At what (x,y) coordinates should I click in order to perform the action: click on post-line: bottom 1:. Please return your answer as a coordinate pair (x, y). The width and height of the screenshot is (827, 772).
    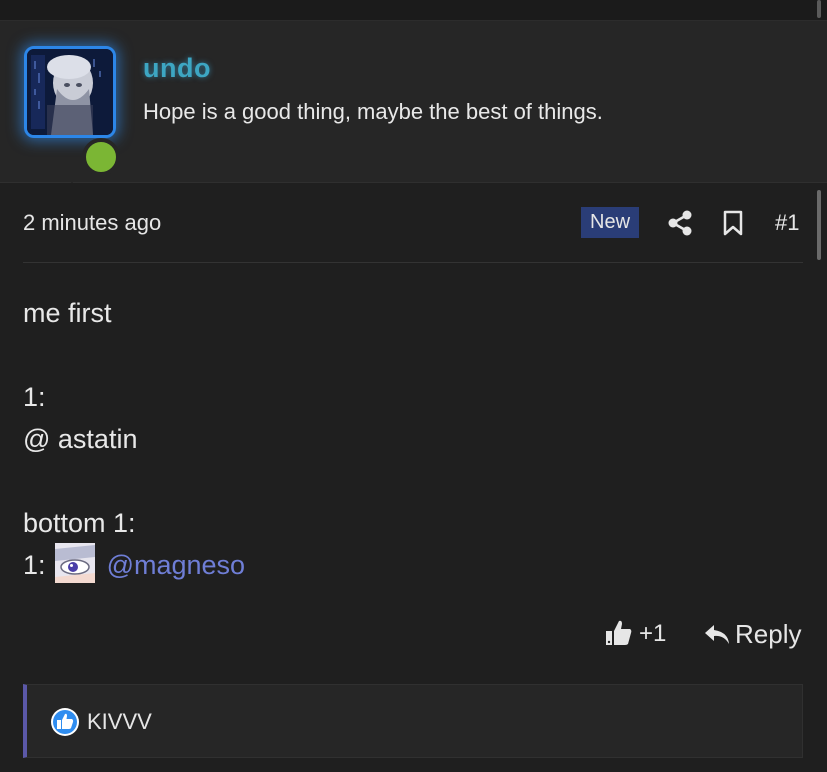
    Looking at the image, I should click on (79, 523).